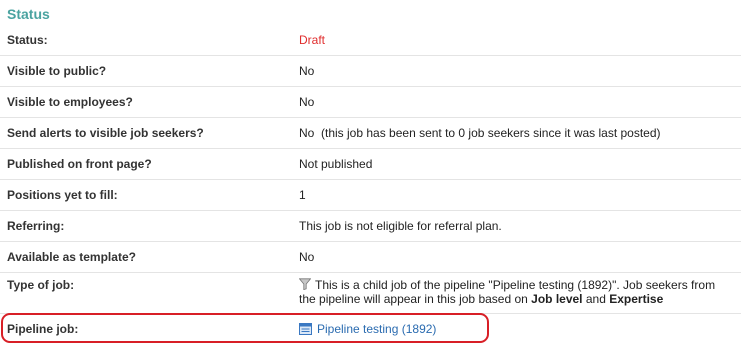  Describe the element at coordinates (370, 102) in the screenshot. I see `row-visible-employees: Visible to employees? No` at that location.